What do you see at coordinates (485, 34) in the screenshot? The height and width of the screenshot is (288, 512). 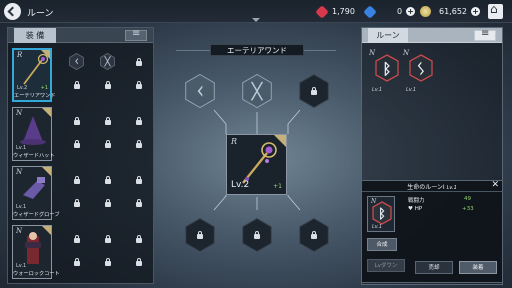 I see `rune-sort-button` at bounding box center [485, 34].